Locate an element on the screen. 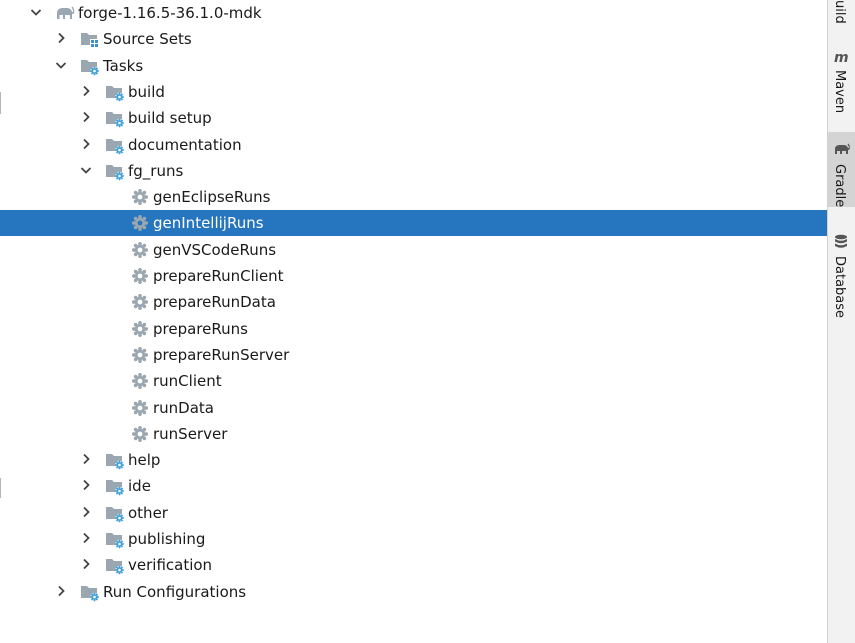 This screenshot has width=855, height=643. tree-node-label: verification is located at coordinates (170, 565).